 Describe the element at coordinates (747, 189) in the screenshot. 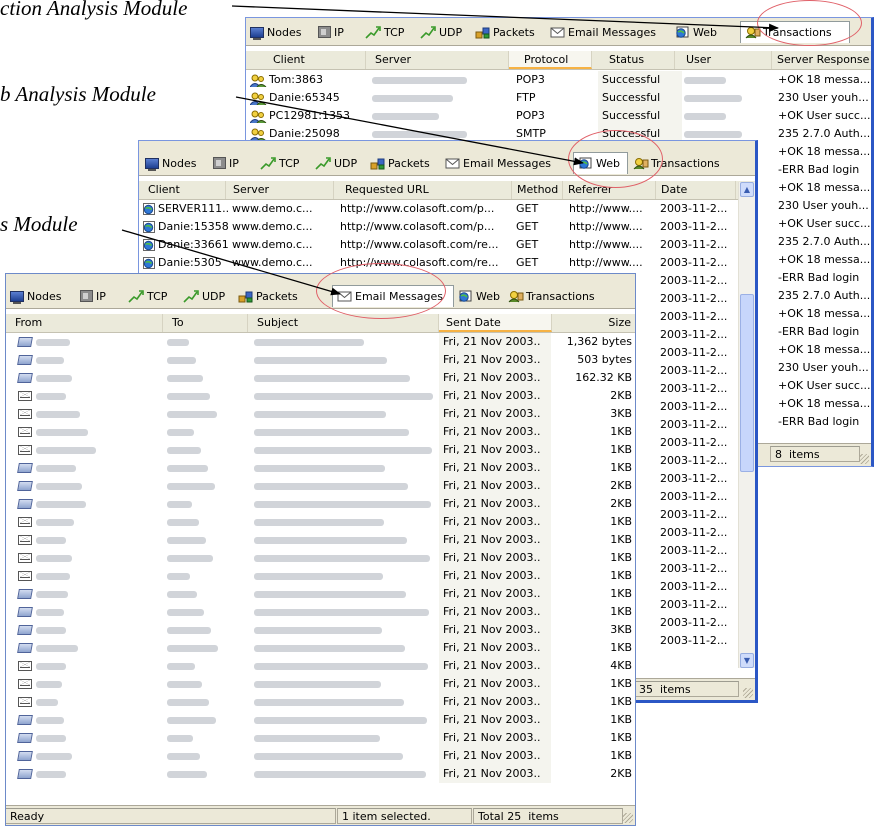

I see `scroll-up-button: ▲` at that location.